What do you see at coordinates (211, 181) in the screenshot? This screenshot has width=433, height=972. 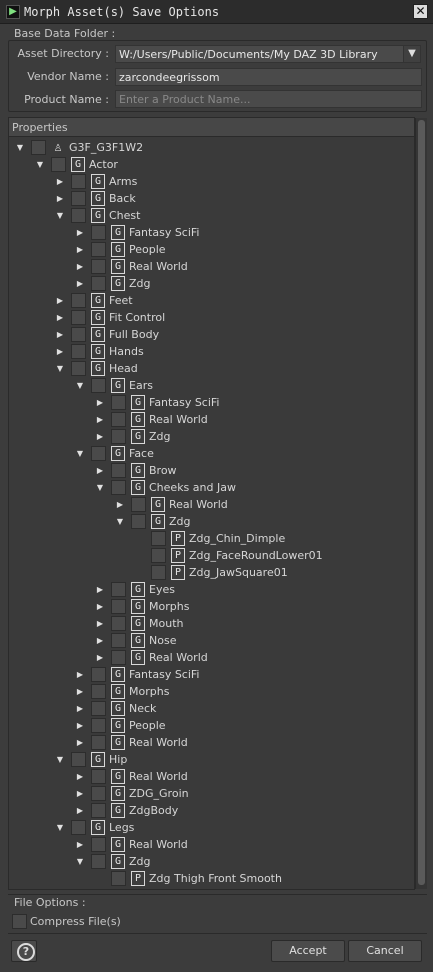 I see `tree-row: ▶ G Arms` at bounding box center [211, 181].